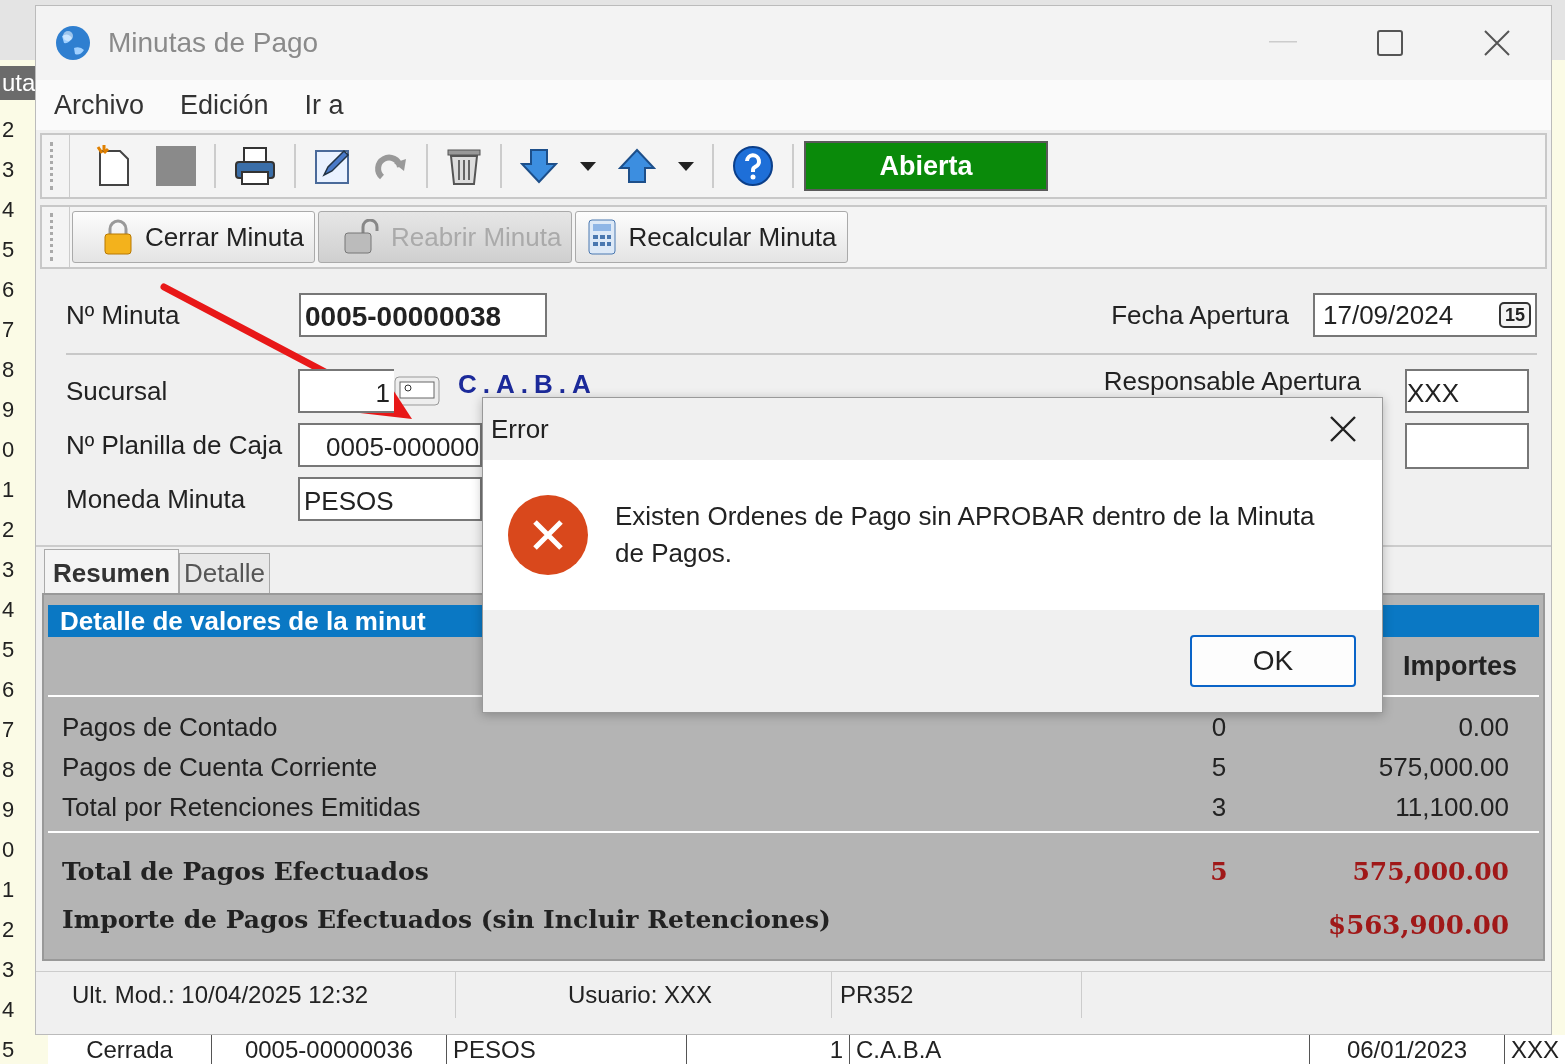  I want to click on trash-icon, so click(464, 166).